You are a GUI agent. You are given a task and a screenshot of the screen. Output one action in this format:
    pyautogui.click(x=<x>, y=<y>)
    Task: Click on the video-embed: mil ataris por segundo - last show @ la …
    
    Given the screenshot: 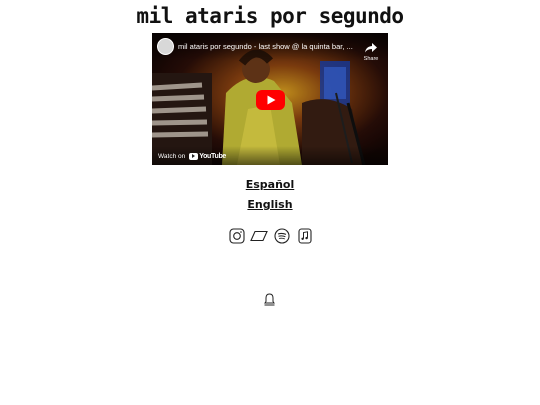 What is the action you would take?
    pyautogui.click(x=270, y=99)
    